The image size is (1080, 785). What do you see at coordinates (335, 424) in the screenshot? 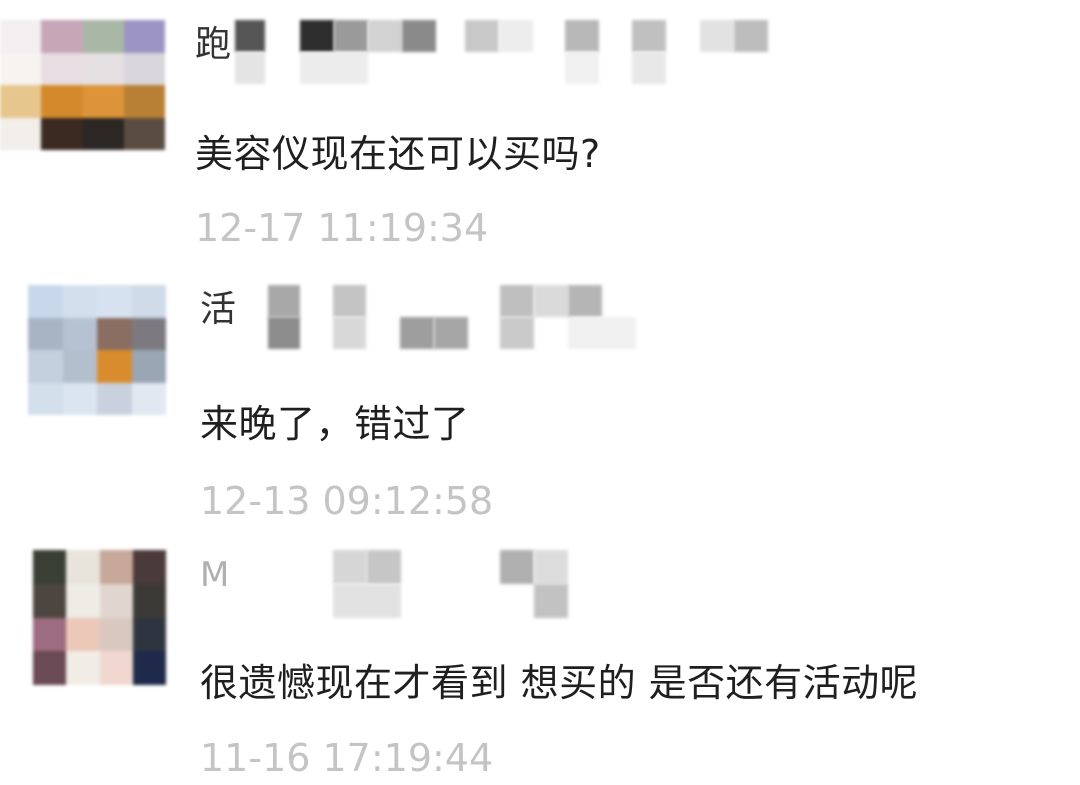
I see `comment-text: 来晚了，错过了` at bounding box center [335, 424].